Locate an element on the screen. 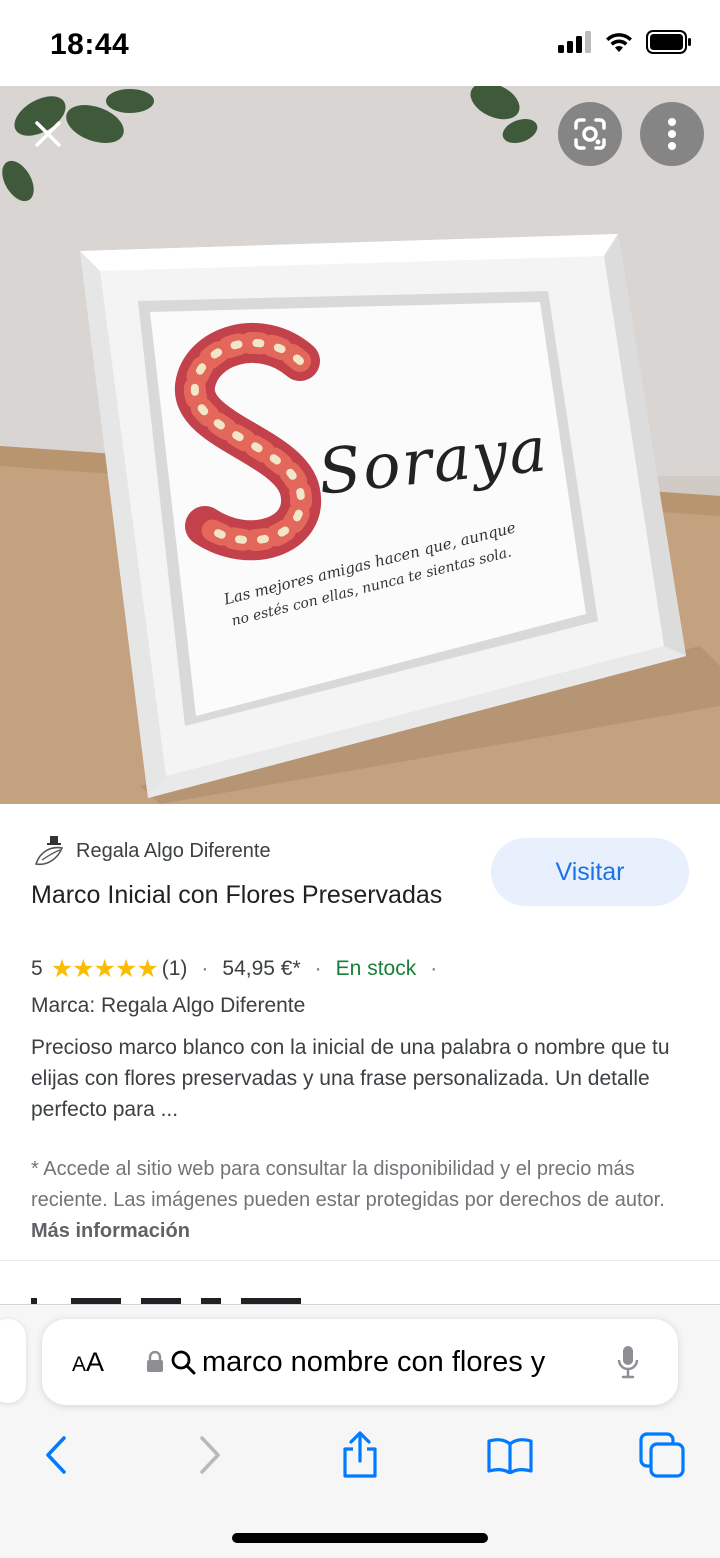  browser-toolbar is located at coordinates (360, 1455).